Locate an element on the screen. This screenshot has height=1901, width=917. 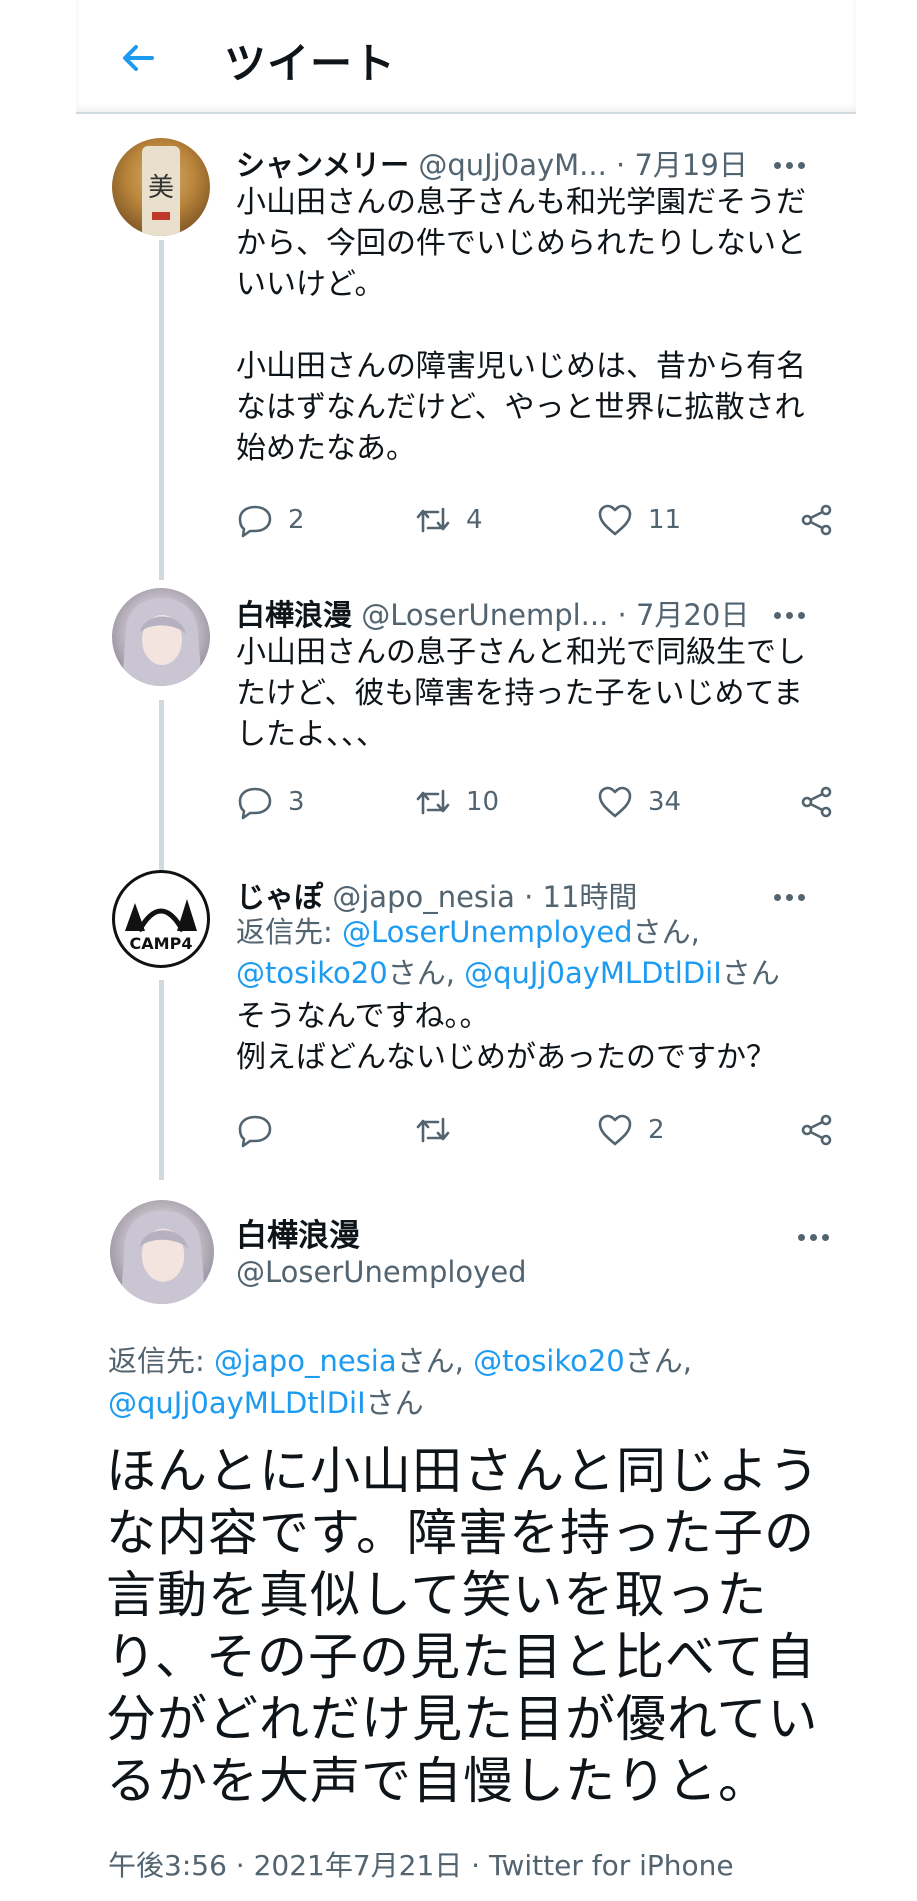
like-button: 2 is located at coordinates (630, 1130).